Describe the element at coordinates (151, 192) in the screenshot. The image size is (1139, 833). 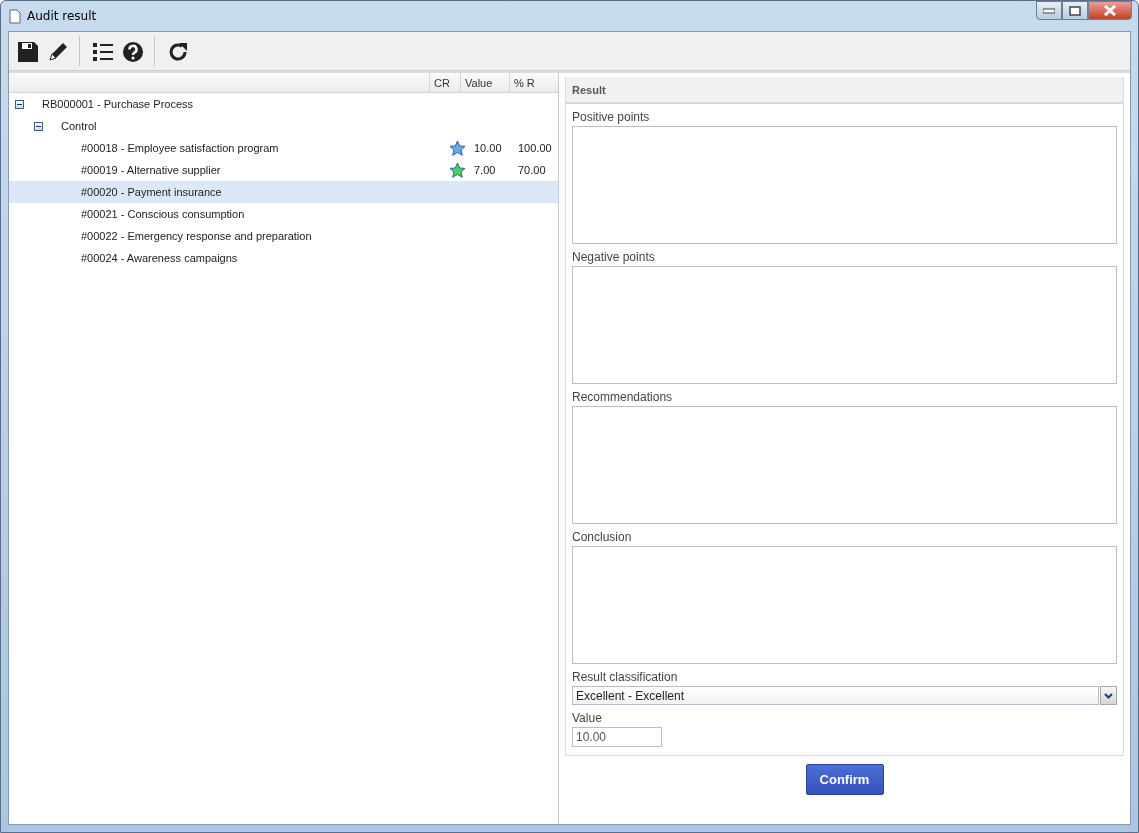
I see `tree-item-label: #00020 - Payment insurance` at that location.